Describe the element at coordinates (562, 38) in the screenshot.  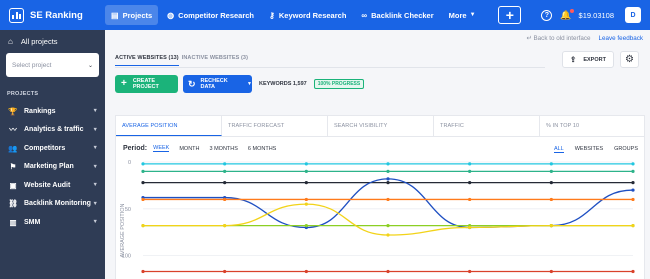
I see `back-link-label: Back to old interface` at that location.